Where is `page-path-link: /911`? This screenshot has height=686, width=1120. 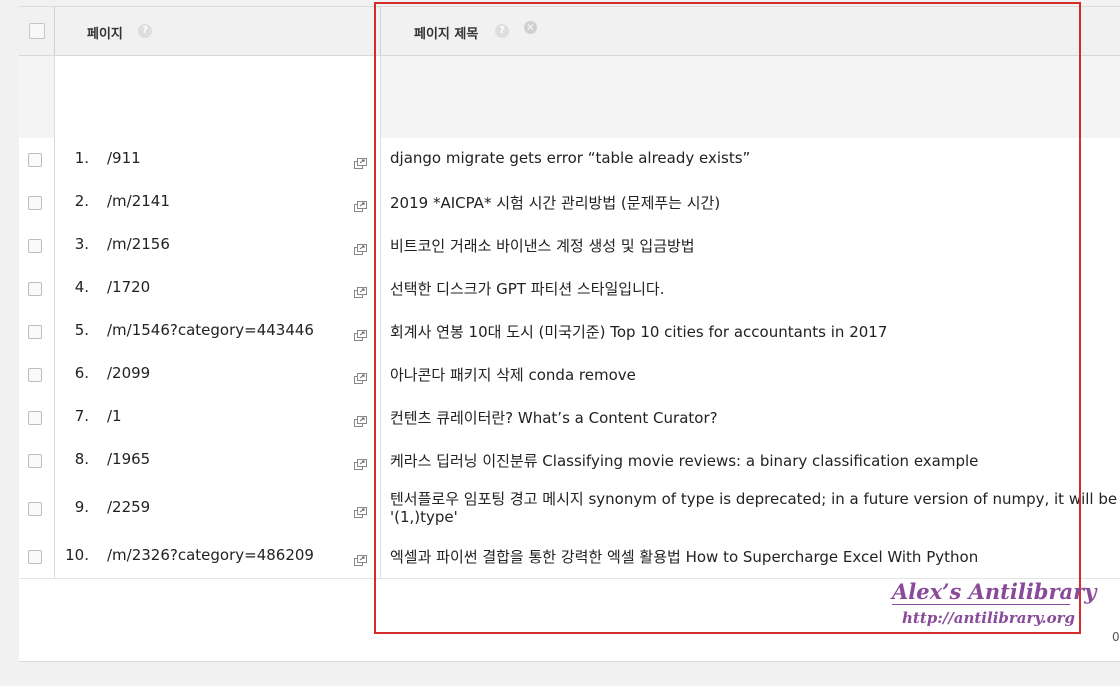
page-path-link: /911 is located at coordinates (124, 158).